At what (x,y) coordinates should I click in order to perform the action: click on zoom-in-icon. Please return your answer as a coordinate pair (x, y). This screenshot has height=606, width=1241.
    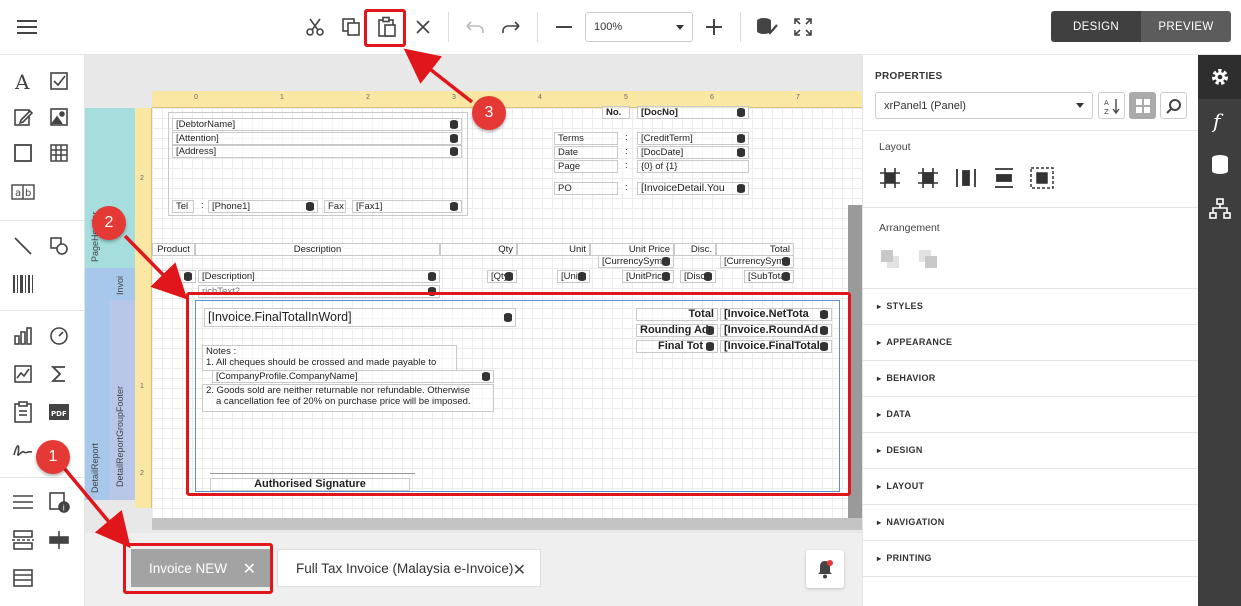
    Looking at the image, I should click on (714, 27).